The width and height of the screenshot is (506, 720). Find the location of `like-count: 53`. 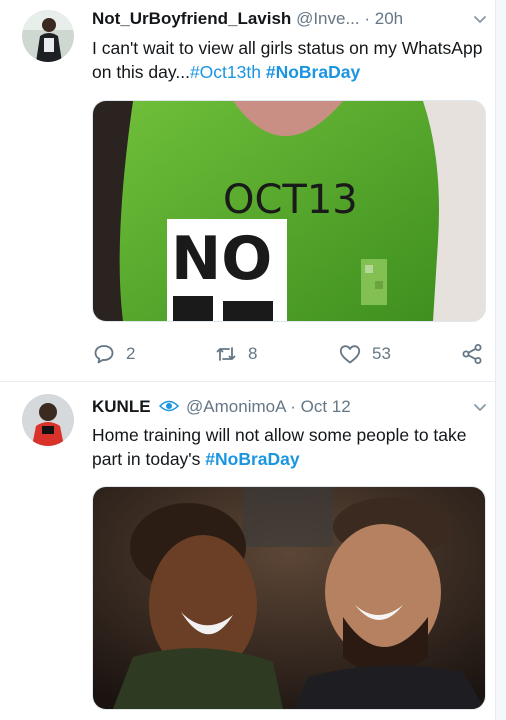

like-count: 53 is located at coordinates (381, 353).